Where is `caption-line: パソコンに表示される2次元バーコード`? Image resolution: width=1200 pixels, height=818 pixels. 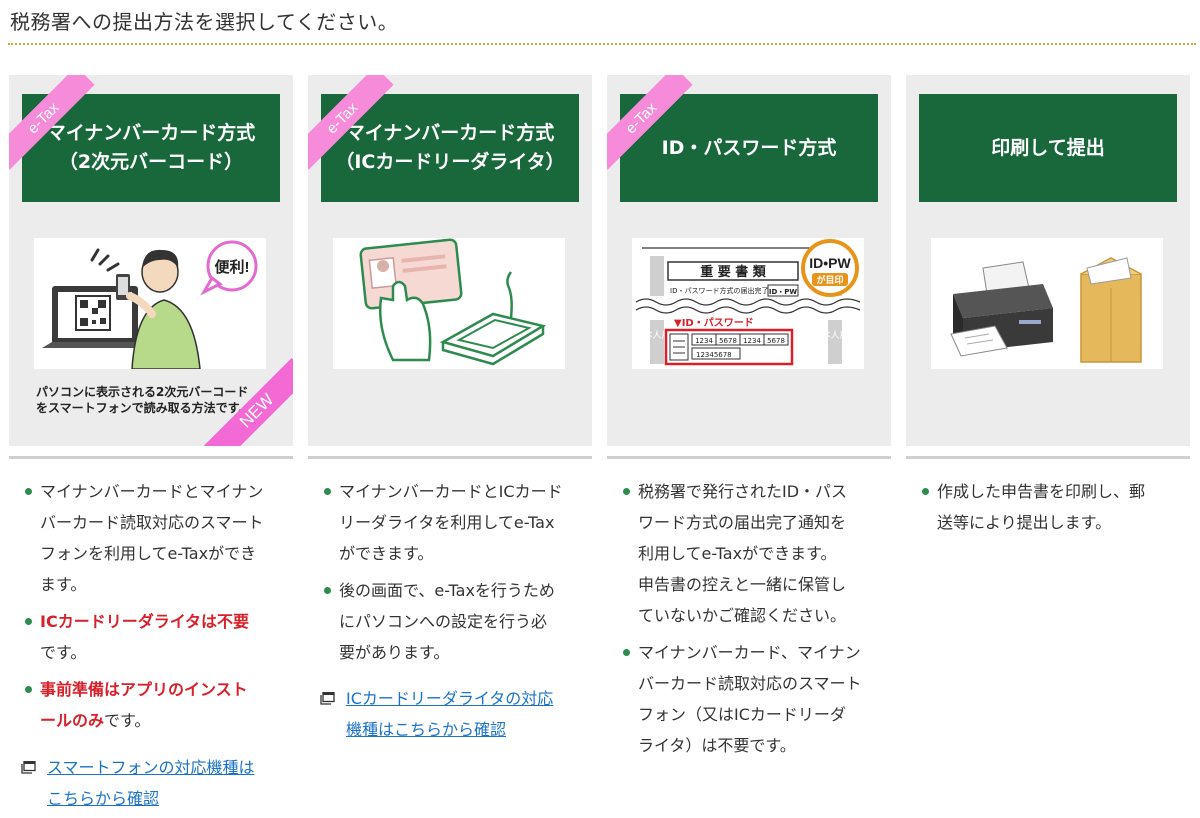
caption-line: パソコンに表示される2次元バーコード is located at coordinates (142, 392).